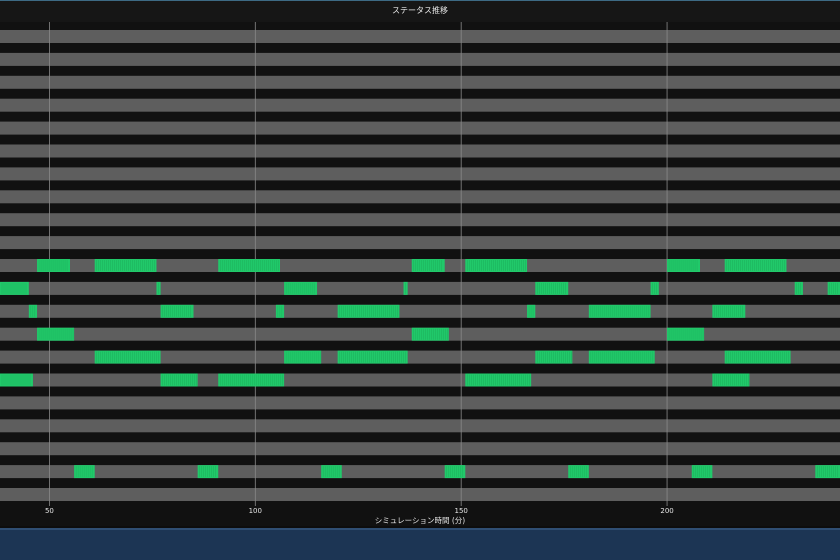  Describe the element at coordinates (420, 544) in the screenshot. I see `bottom-panel` at that location.